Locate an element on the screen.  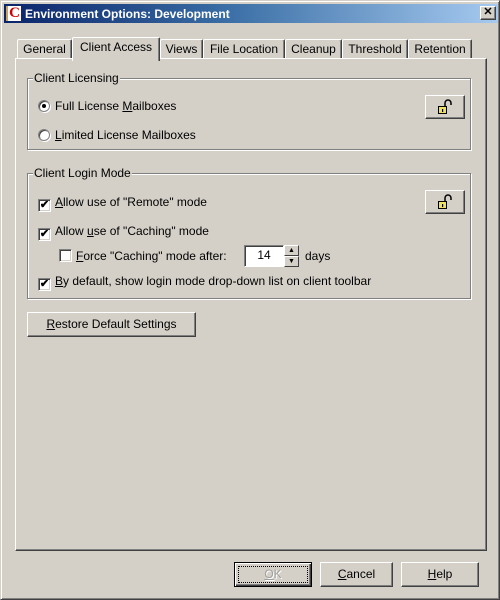
force-caching-days-input: 14 is located at coordinates (264, 256).